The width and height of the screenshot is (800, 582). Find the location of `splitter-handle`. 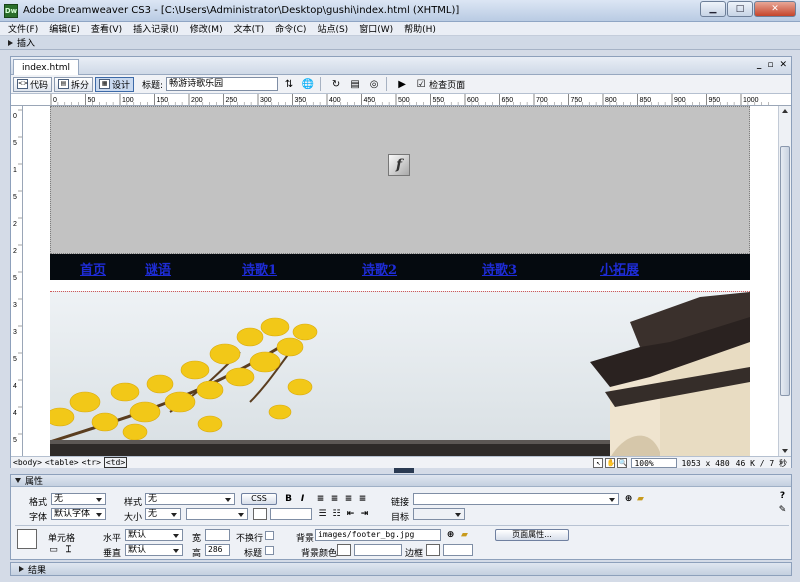

splitter-handle is located at coordinates (404, 470).